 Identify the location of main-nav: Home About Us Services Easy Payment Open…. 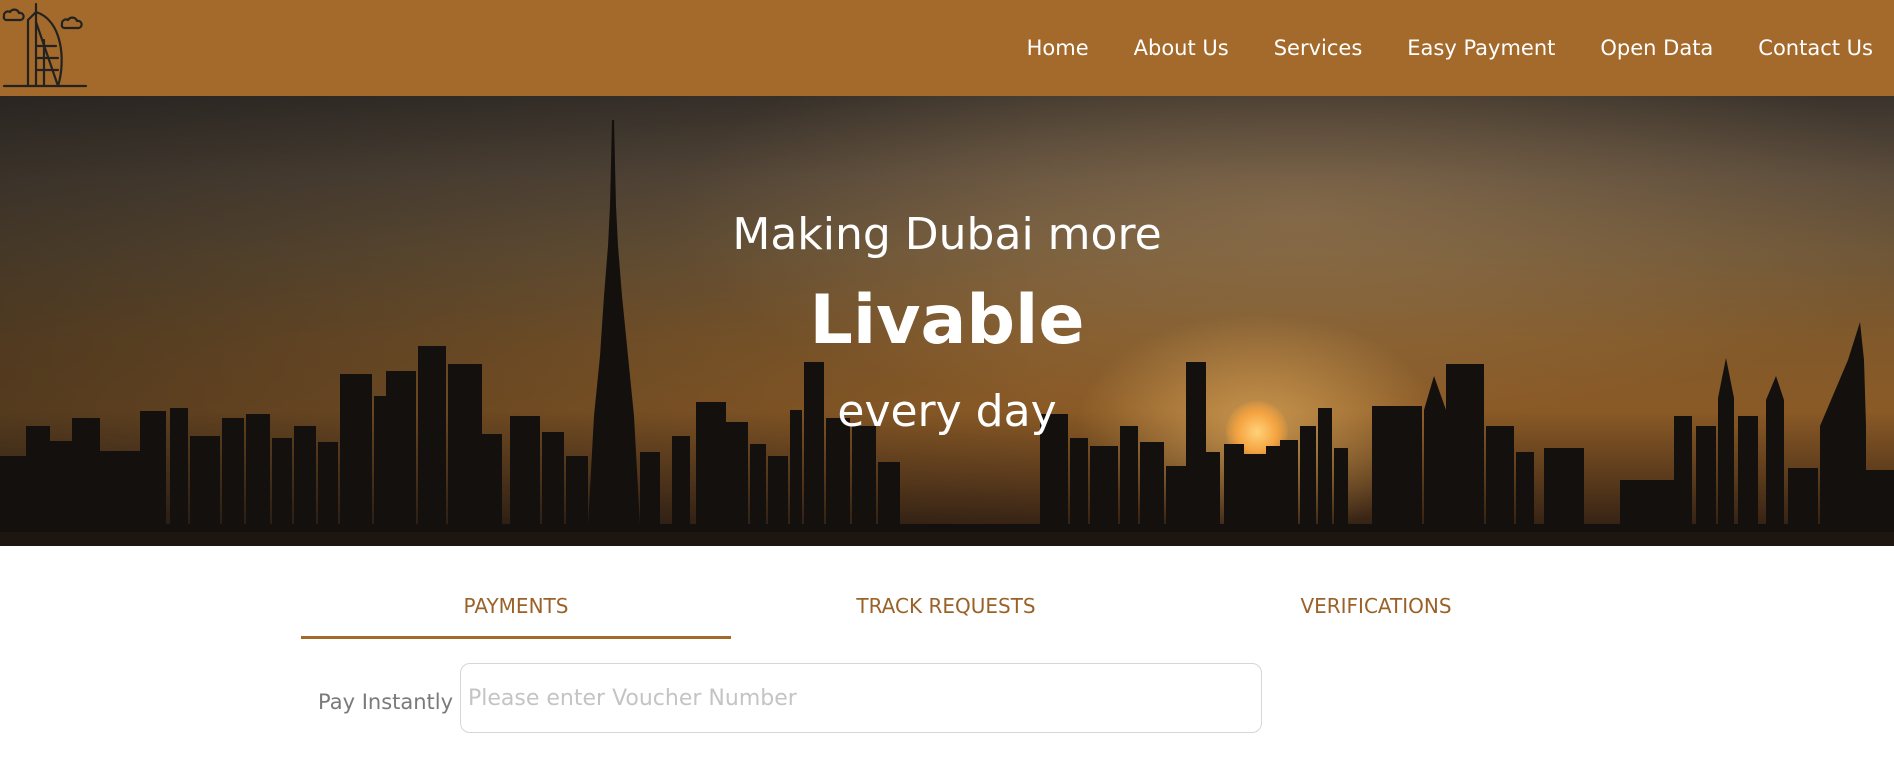
(1427, 48).